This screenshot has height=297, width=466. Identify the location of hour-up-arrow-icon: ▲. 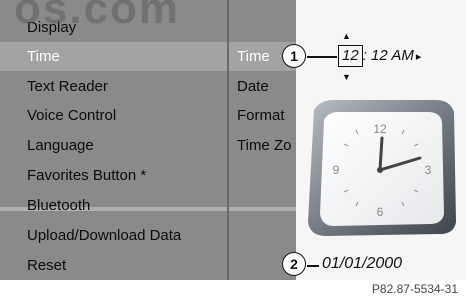
(346, 36).